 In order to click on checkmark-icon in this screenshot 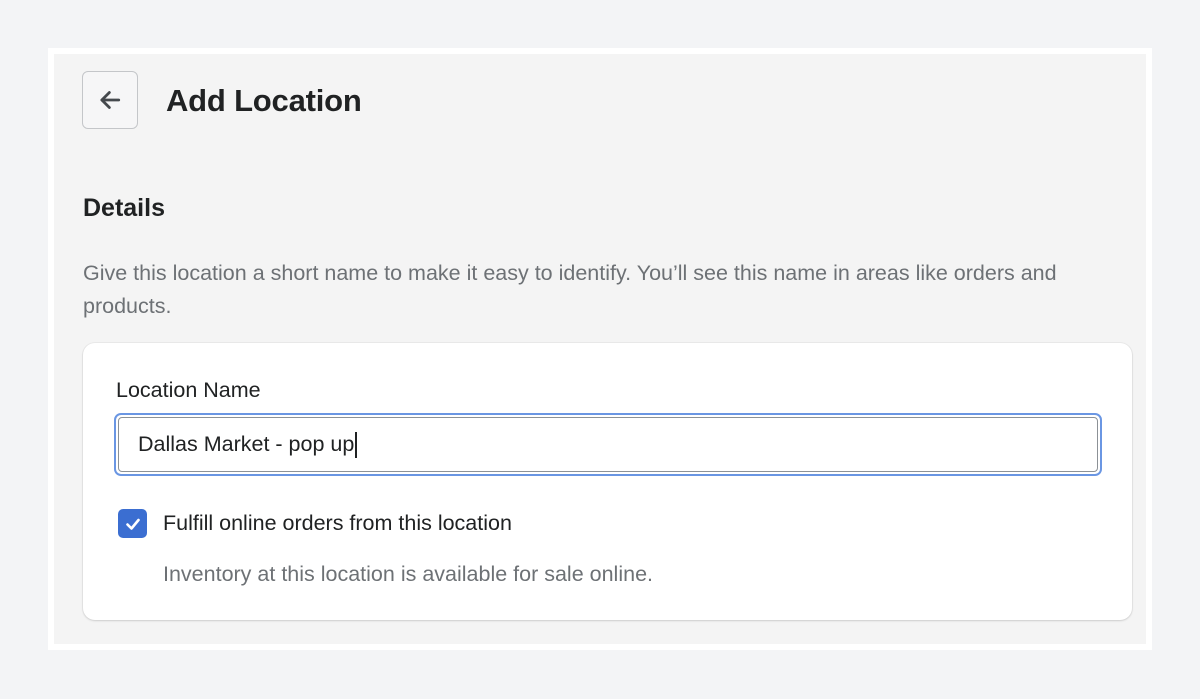, I will do `click(132, 524)`.